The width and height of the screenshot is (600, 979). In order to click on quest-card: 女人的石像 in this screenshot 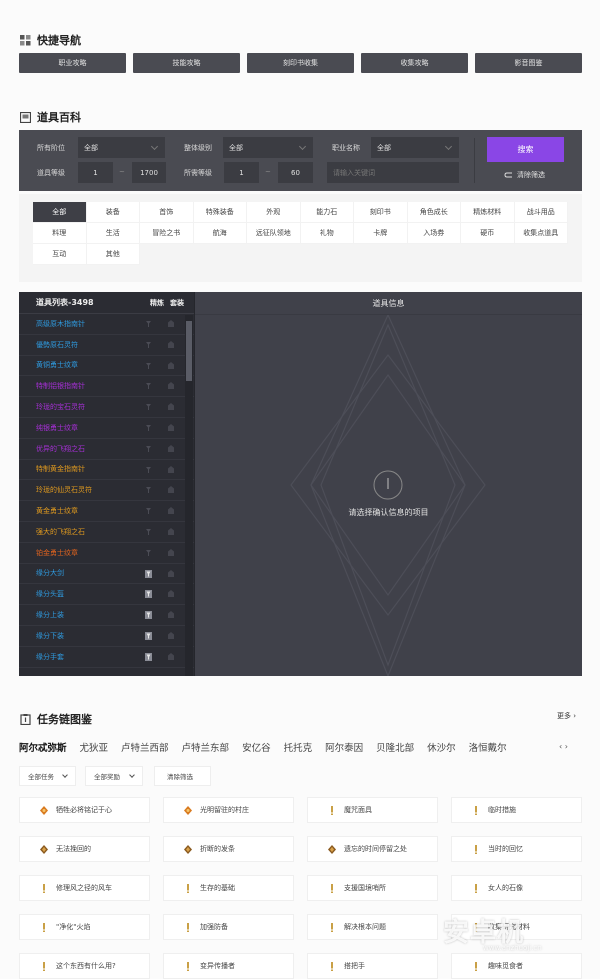, I will do `click(516, 888)`.